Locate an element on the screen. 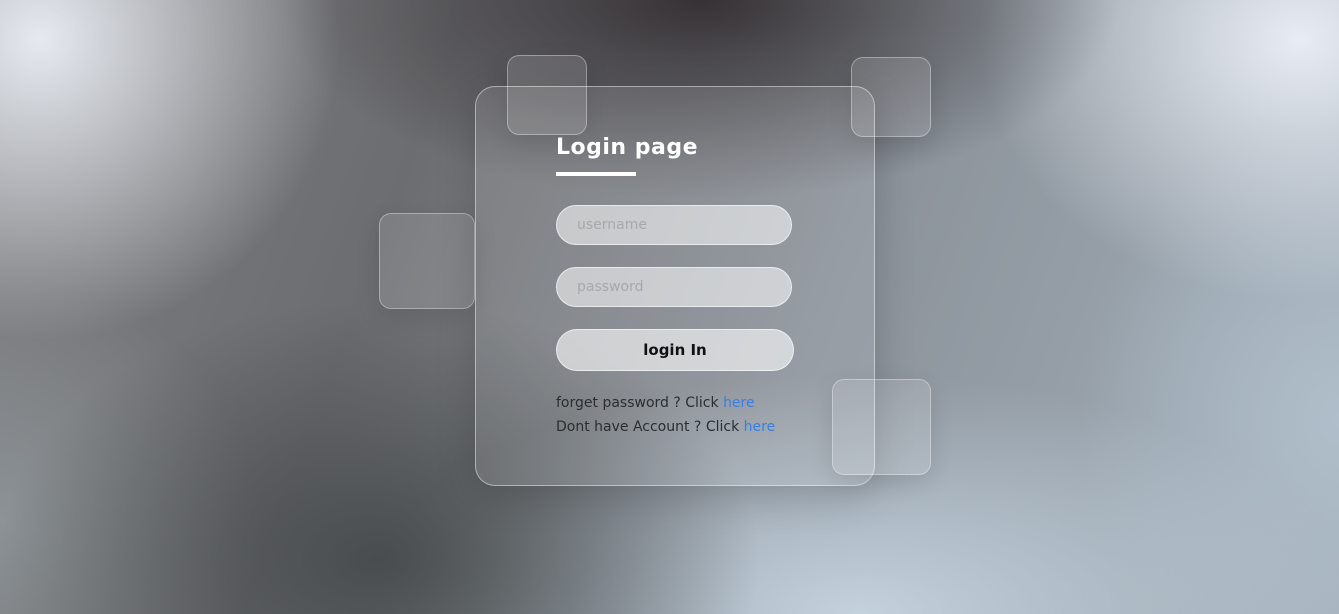 The height and width of the screenshot is (614, 1339). decorative-square-bottom-right is located at coordinates (881, 427).